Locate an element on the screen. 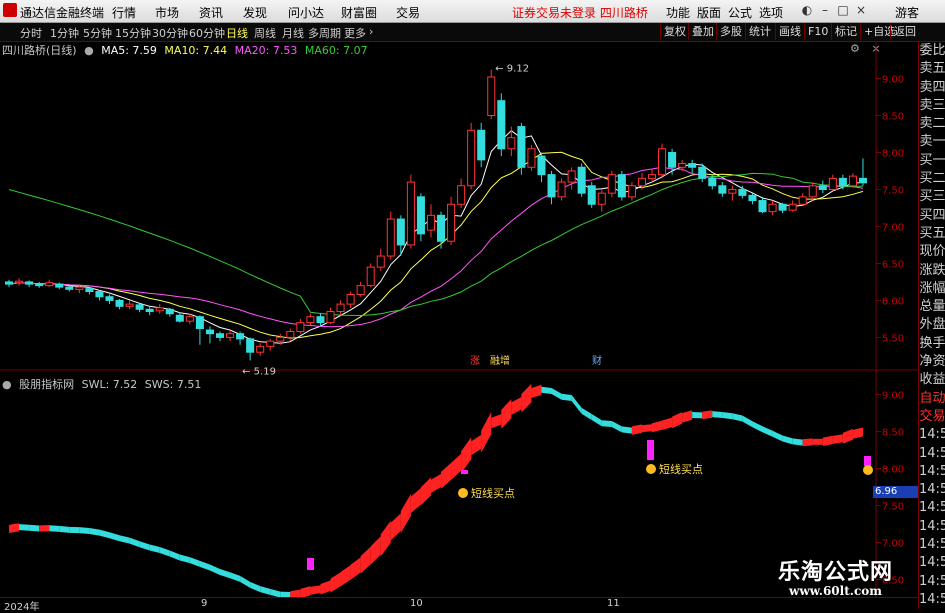  user-guest: 游客 is located at coordinates (907, 12).